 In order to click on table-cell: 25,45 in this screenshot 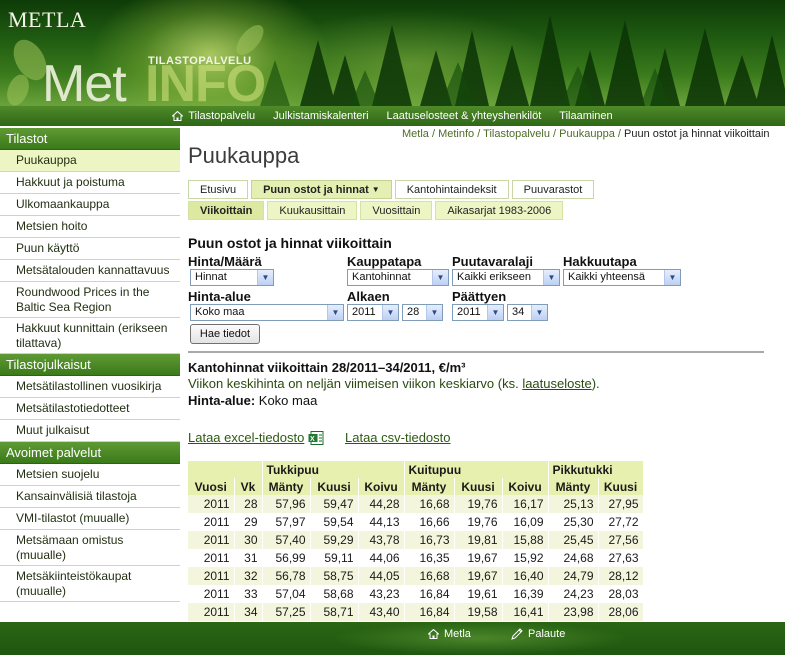, I will do `click(573, 540)`.